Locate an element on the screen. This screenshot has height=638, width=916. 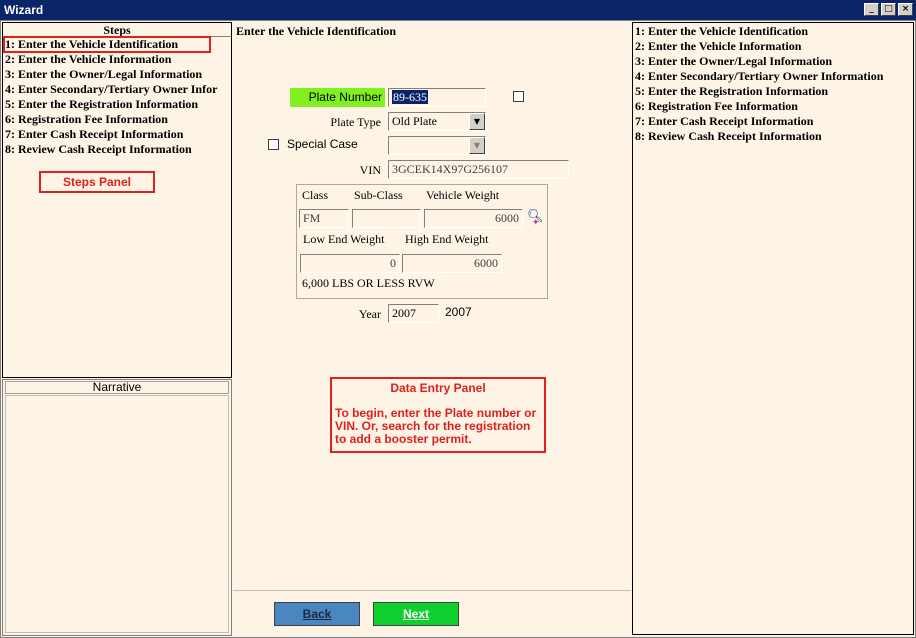
vehicle-weight-input: 6000 is located at coordinates (473, 218).